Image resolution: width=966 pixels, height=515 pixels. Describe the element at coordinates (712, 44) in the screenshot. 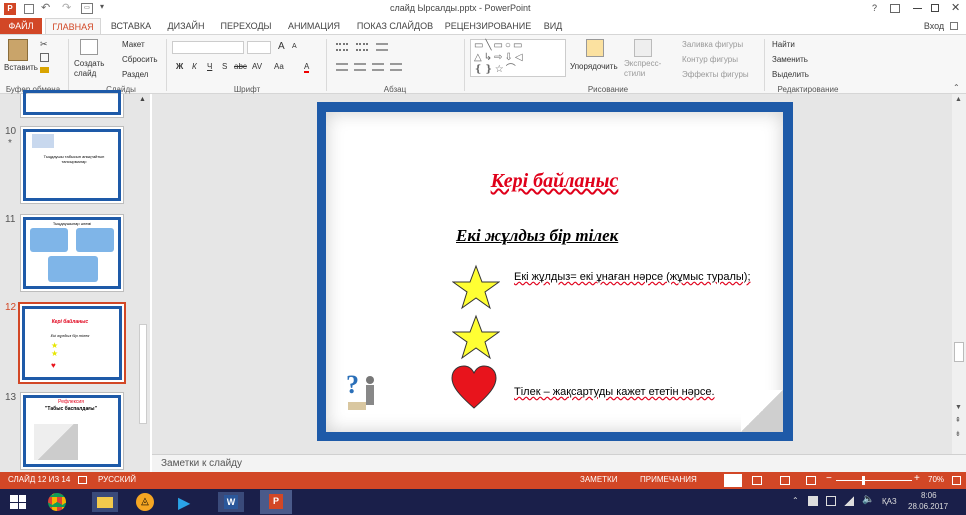

I see `shape-fill-button: Заливка фигуры` at that location.